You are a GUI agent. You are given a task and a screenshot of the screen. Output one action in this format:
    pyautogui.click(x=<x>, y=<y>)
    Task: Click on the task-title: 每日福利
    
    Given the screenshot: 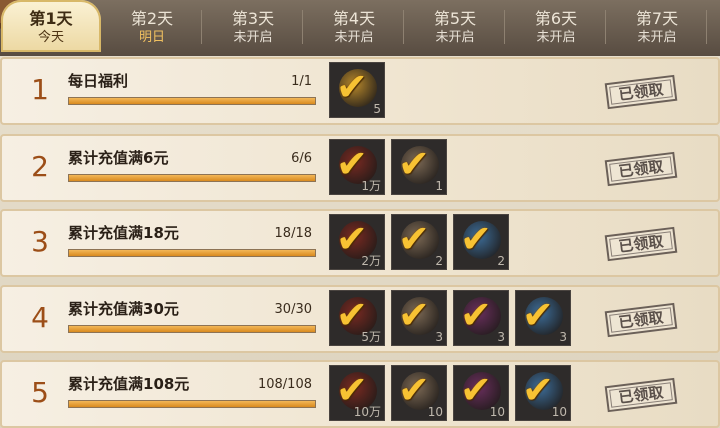 What is the action you would take?
    pyautogui.click(x=98, y=81)
    